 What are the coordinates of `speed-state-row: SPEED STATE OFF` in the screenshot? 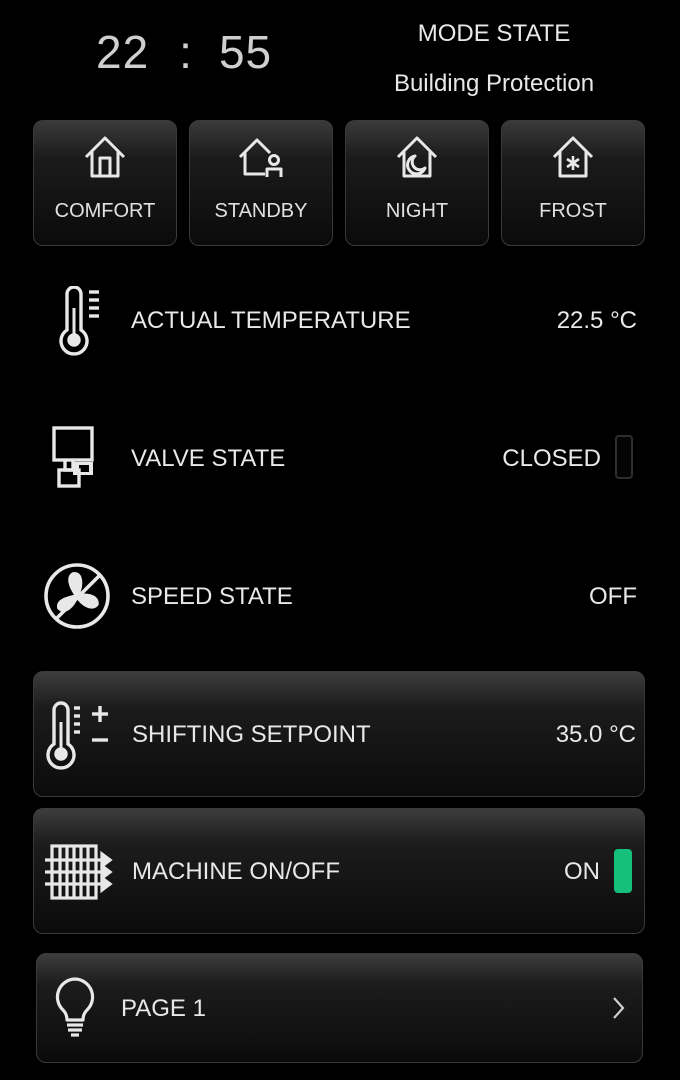 It's located at (339, 597).